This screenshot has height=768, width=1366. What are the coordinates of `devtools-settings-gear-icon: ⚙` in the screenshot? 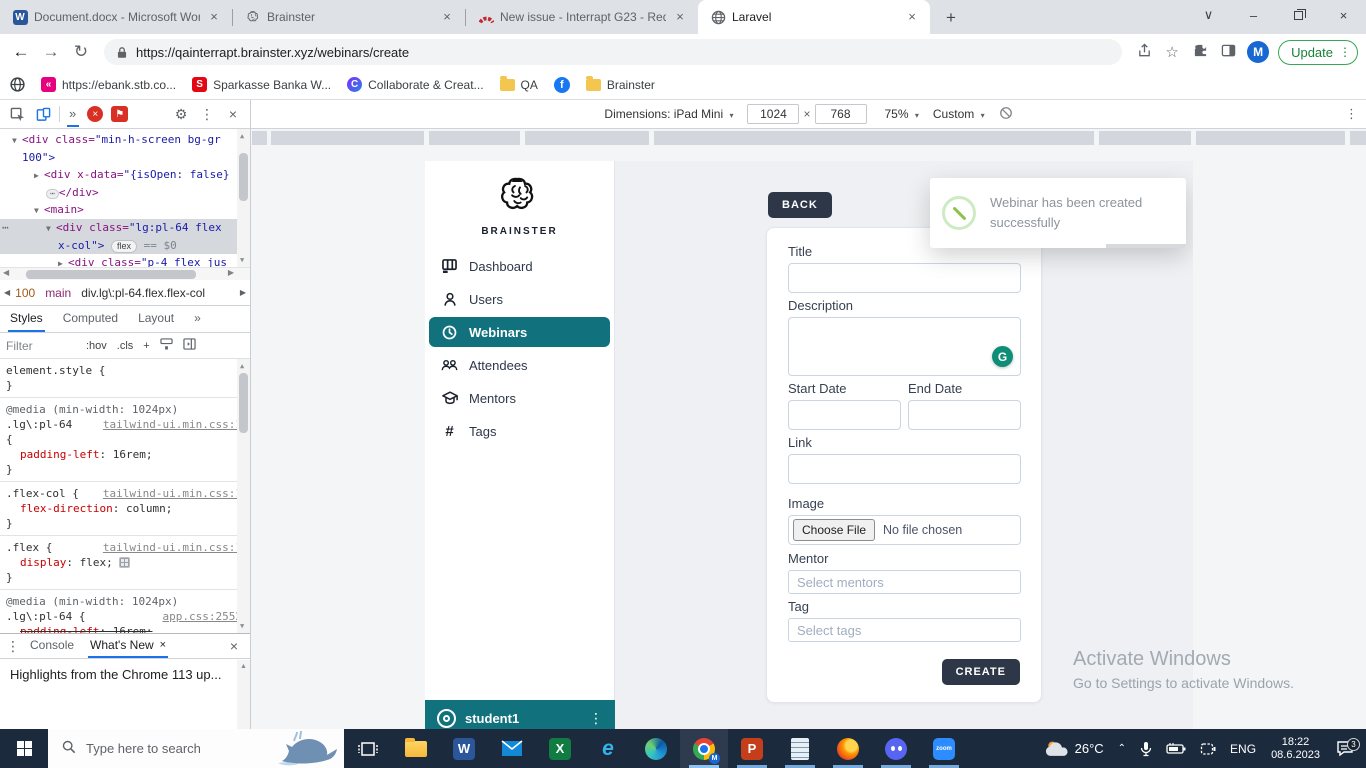 It's located at (181, 114).